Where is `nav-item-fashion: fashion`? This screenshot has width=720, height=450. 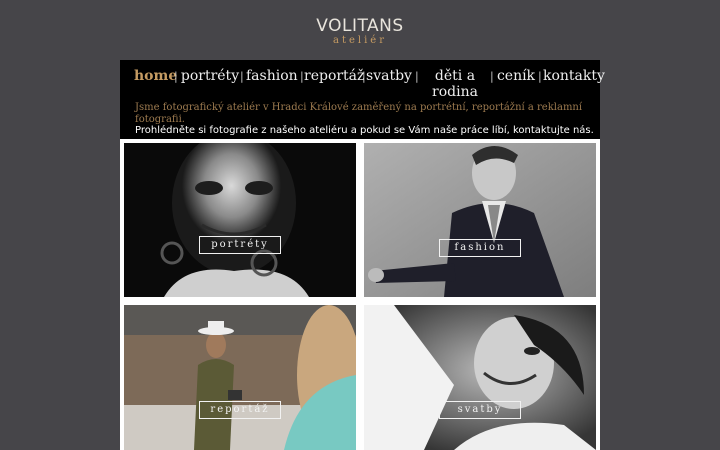 nav-item-fashion: fashion is located at coordinates (272, 76).